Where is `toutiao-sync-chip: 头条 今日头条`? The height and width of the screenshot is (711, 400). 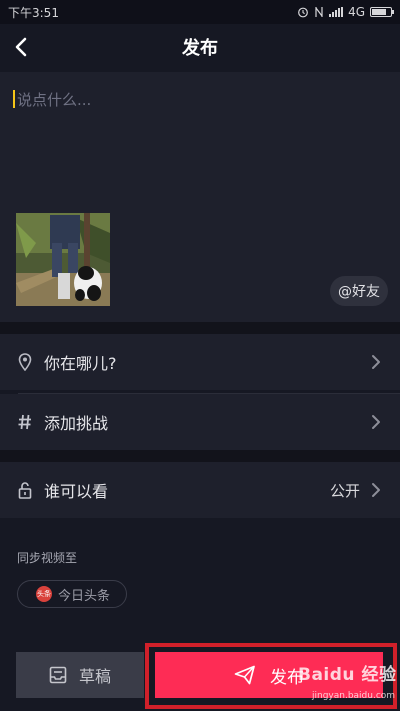 toutiao-sync-chip: 头条 今日头条 is located at coordinates (72, 594).